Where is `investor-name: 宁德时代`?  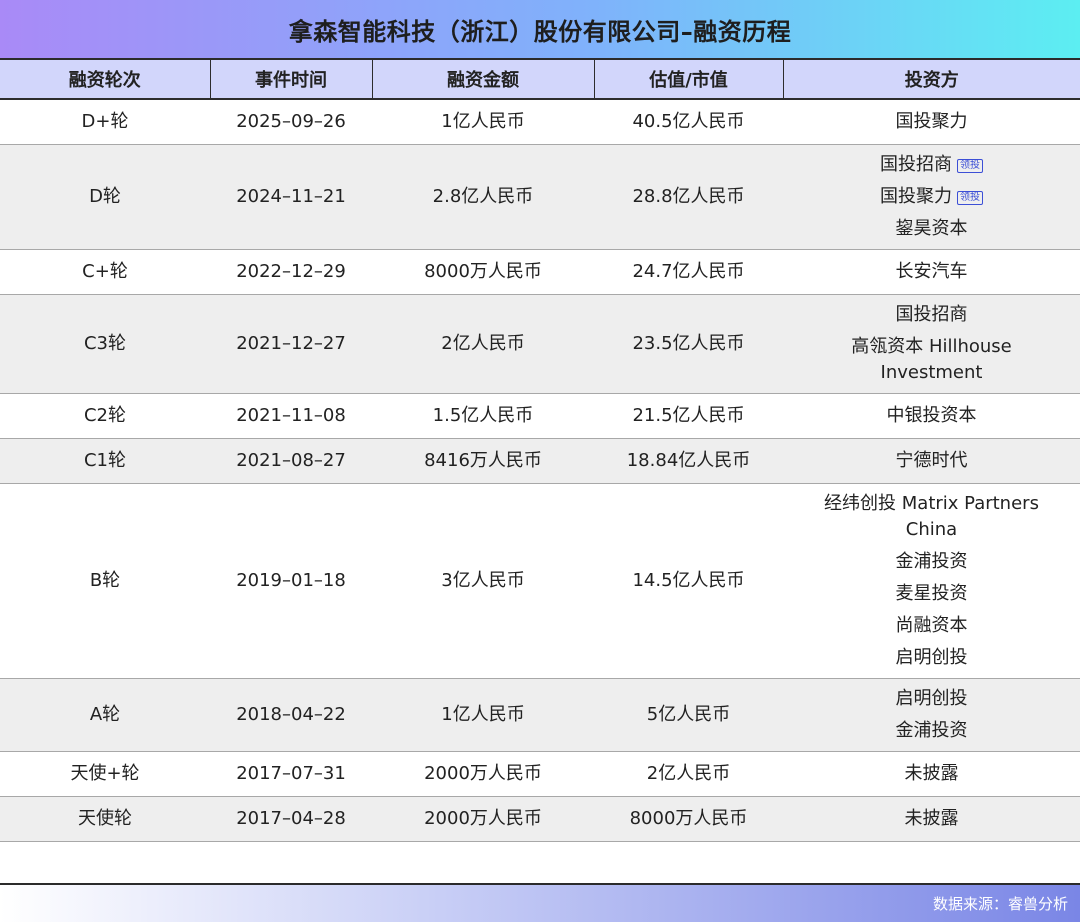
investor-name: 宁德时代 is located at coordinates (931, 460).